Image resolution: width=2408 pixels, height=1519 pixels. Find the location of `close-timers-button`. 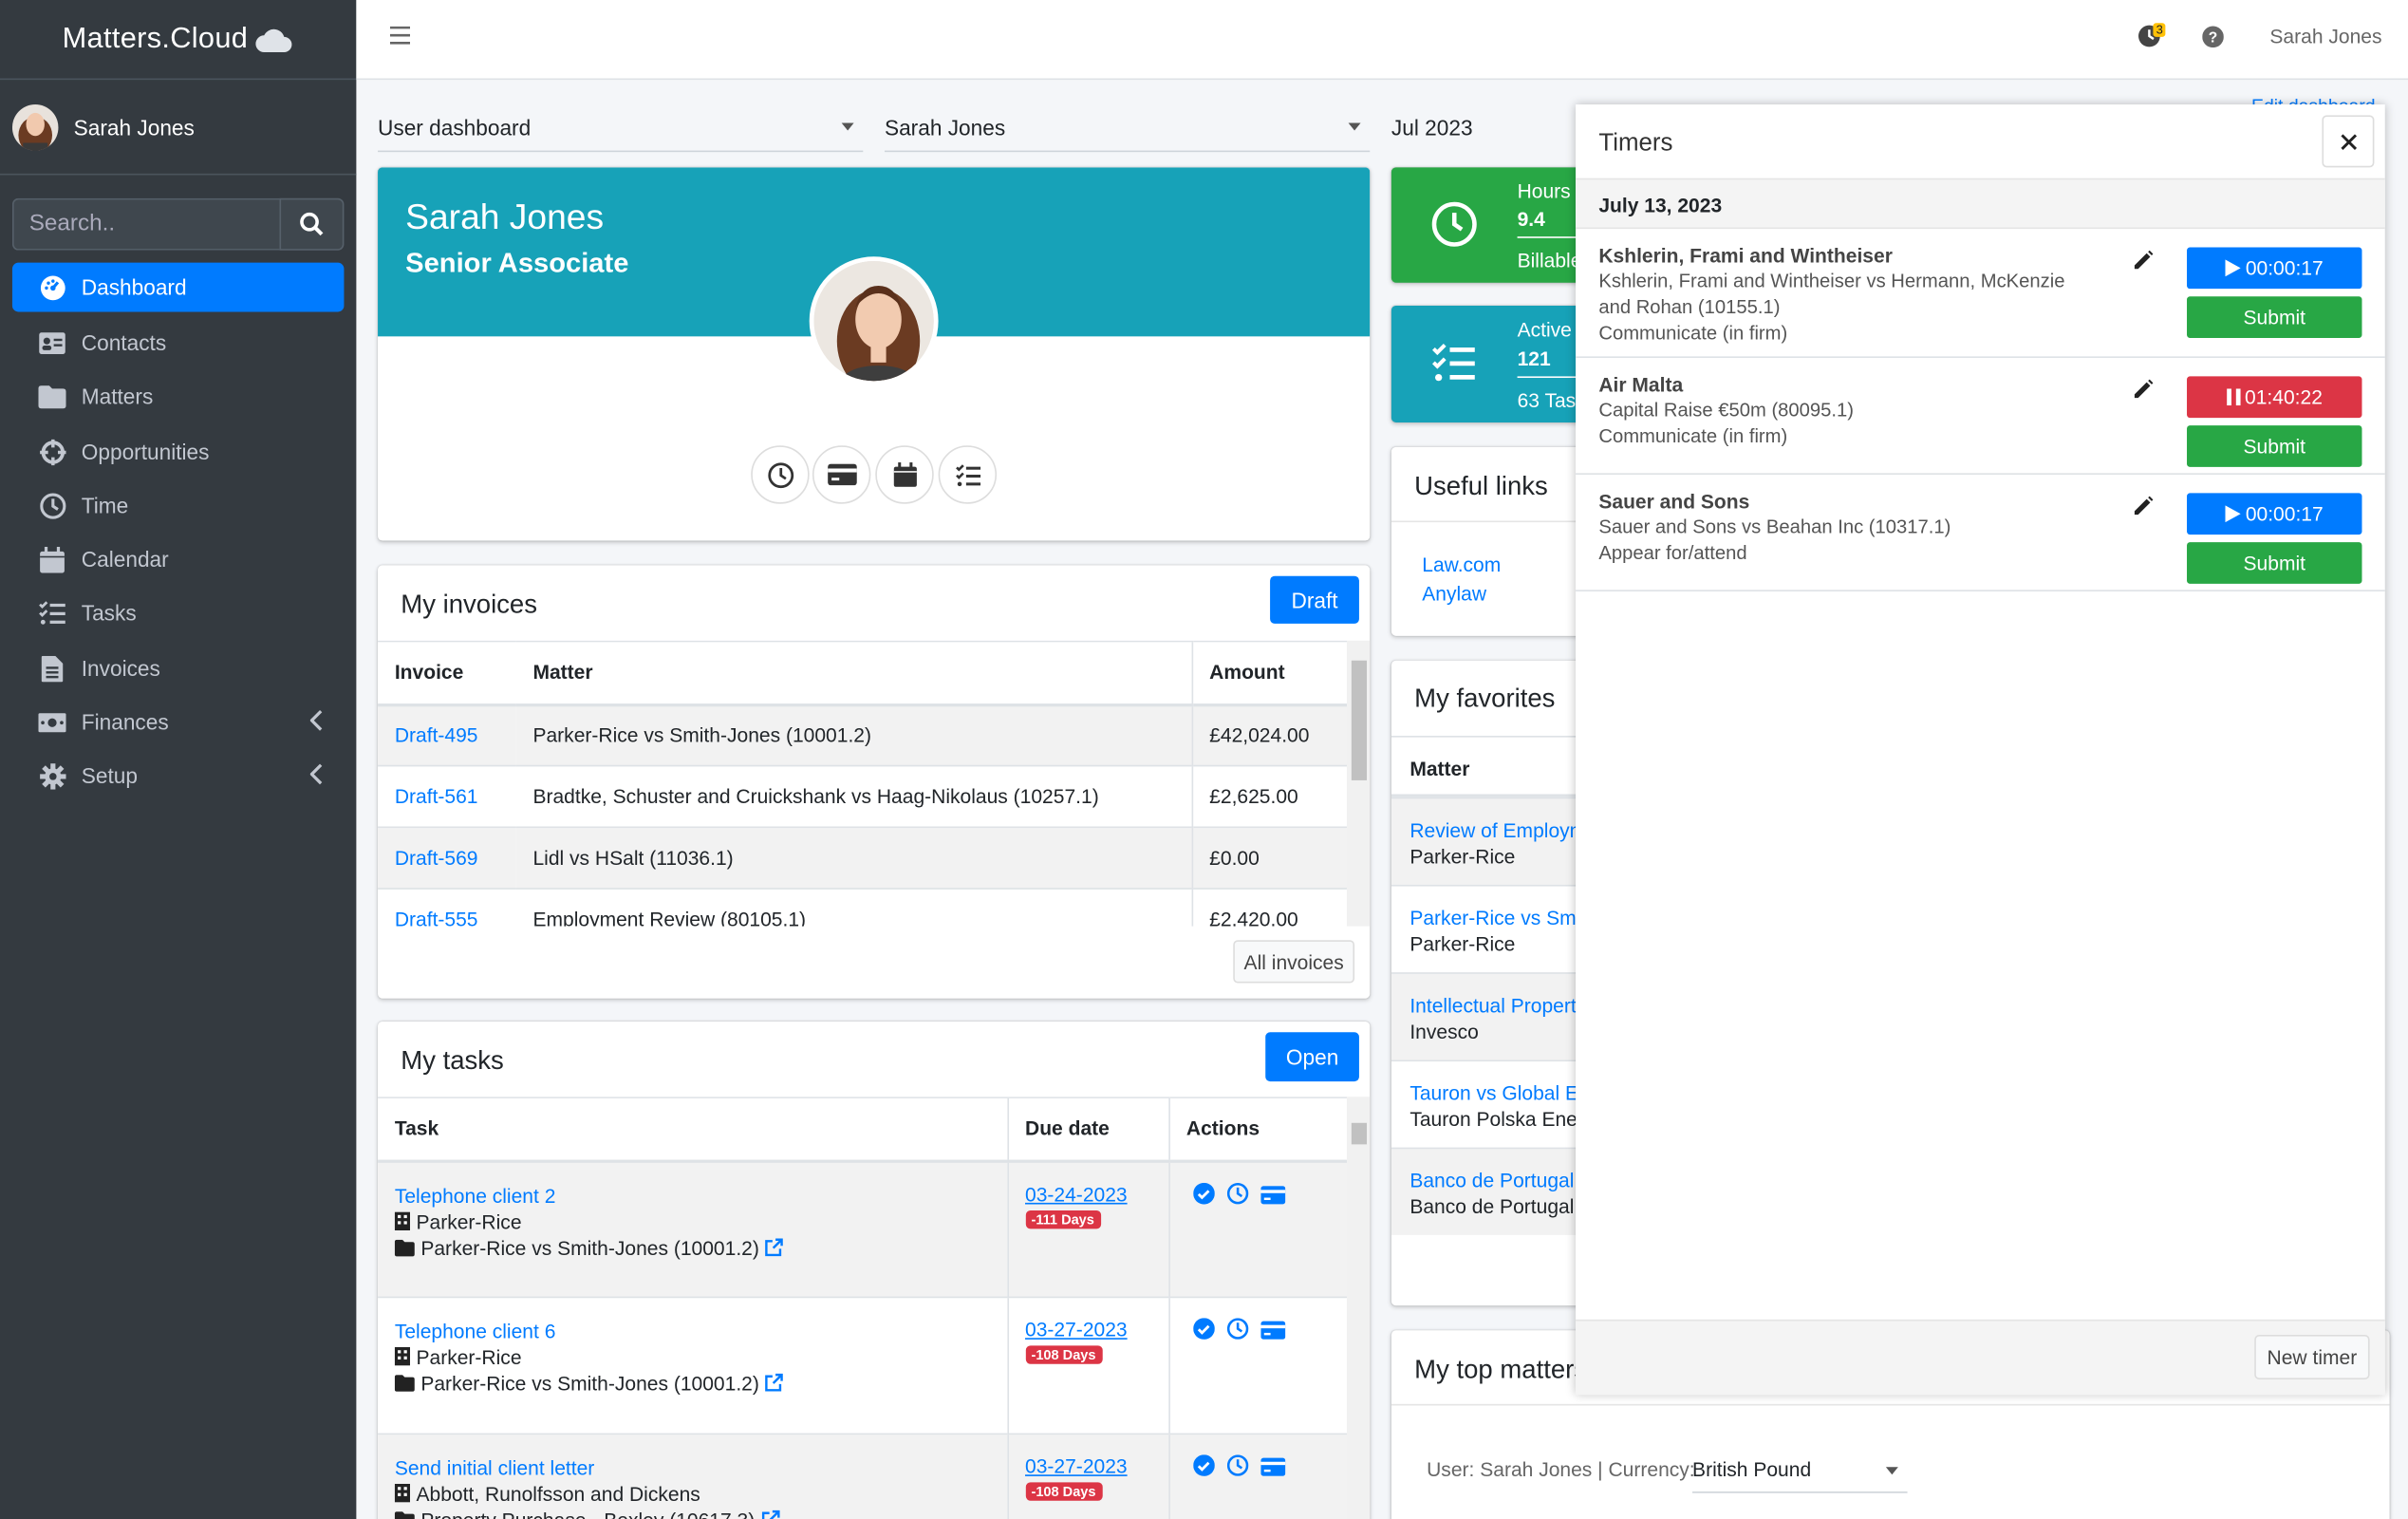

close-timers-button is located at coordinates (2348, 141).